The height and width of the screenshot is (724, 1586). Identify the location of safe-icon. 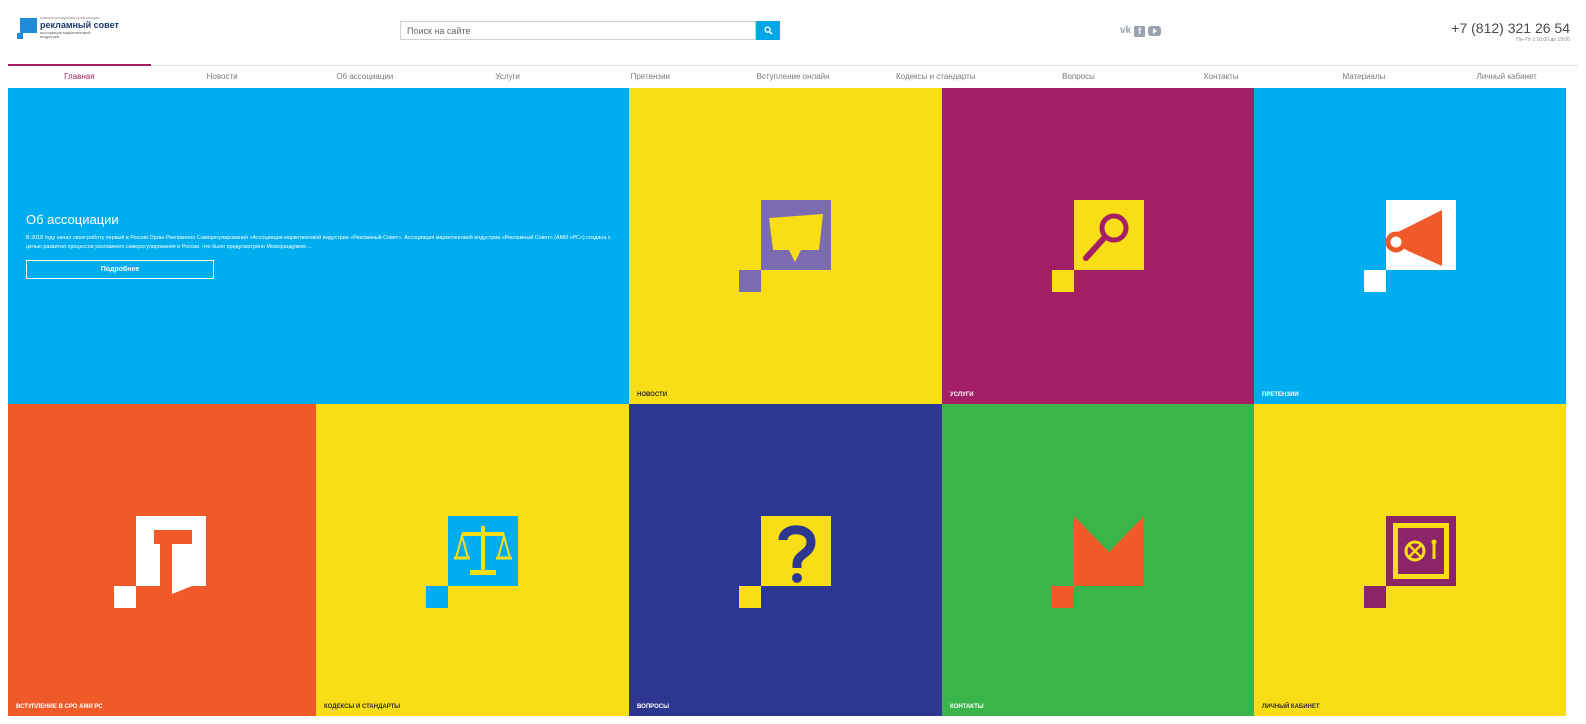
(1410, 562).